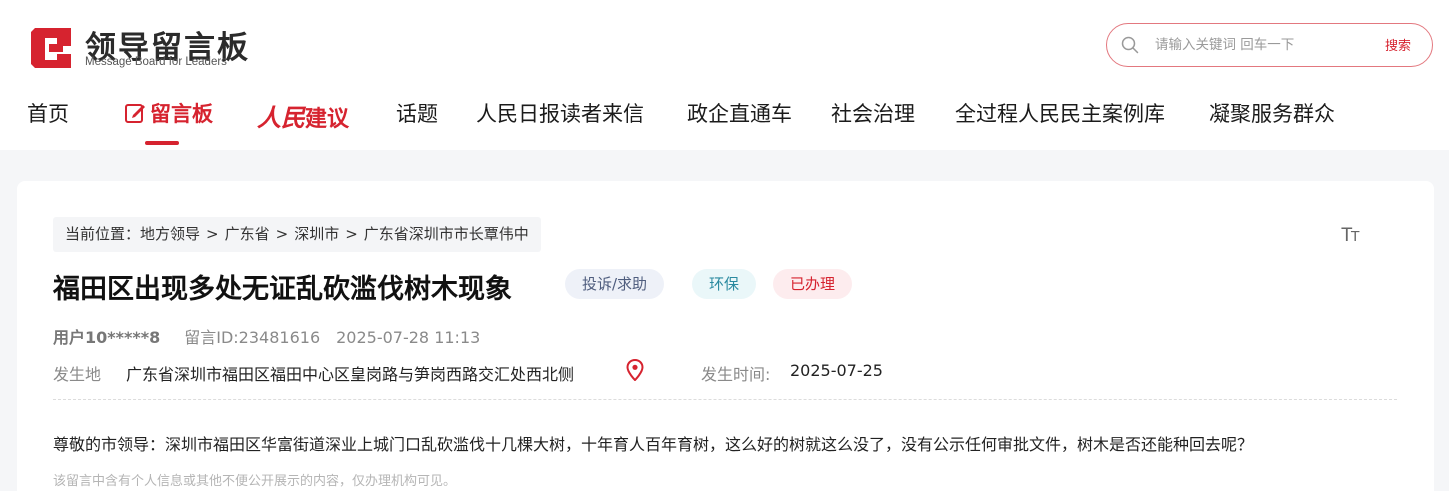 The image size is (1449, 491). What do you see at coordinates (1130, 45) in the screenshot?
I see `search-icon` at bounding box center [1130, 45].